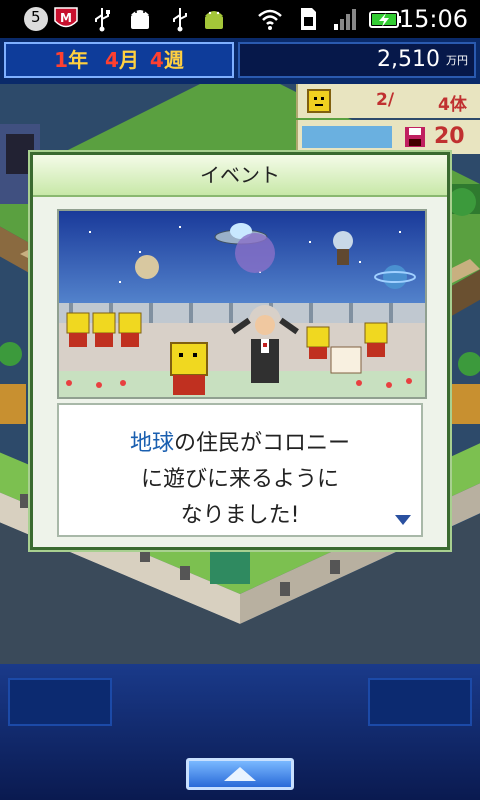 Image resolution: width=480 pixels, height=800 pixels. What do you see at coordinates (112, 60) in the screenshot?
I see `month-number: 4` at bounding box center [112, 60].